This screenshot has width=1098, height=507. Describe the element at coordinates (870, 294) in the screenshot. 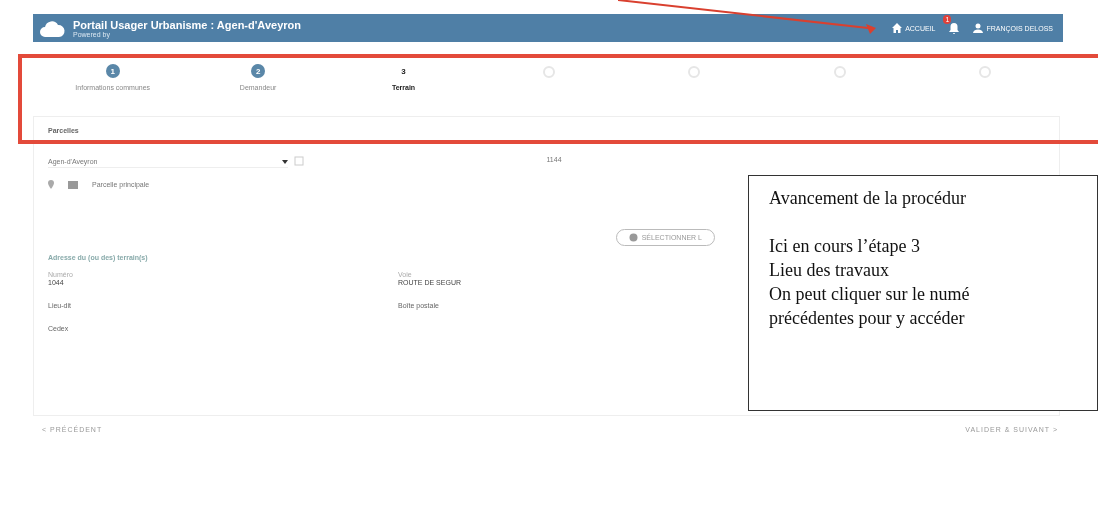

I see `annotation-text: On peut cliquer sur le numé` at that location.